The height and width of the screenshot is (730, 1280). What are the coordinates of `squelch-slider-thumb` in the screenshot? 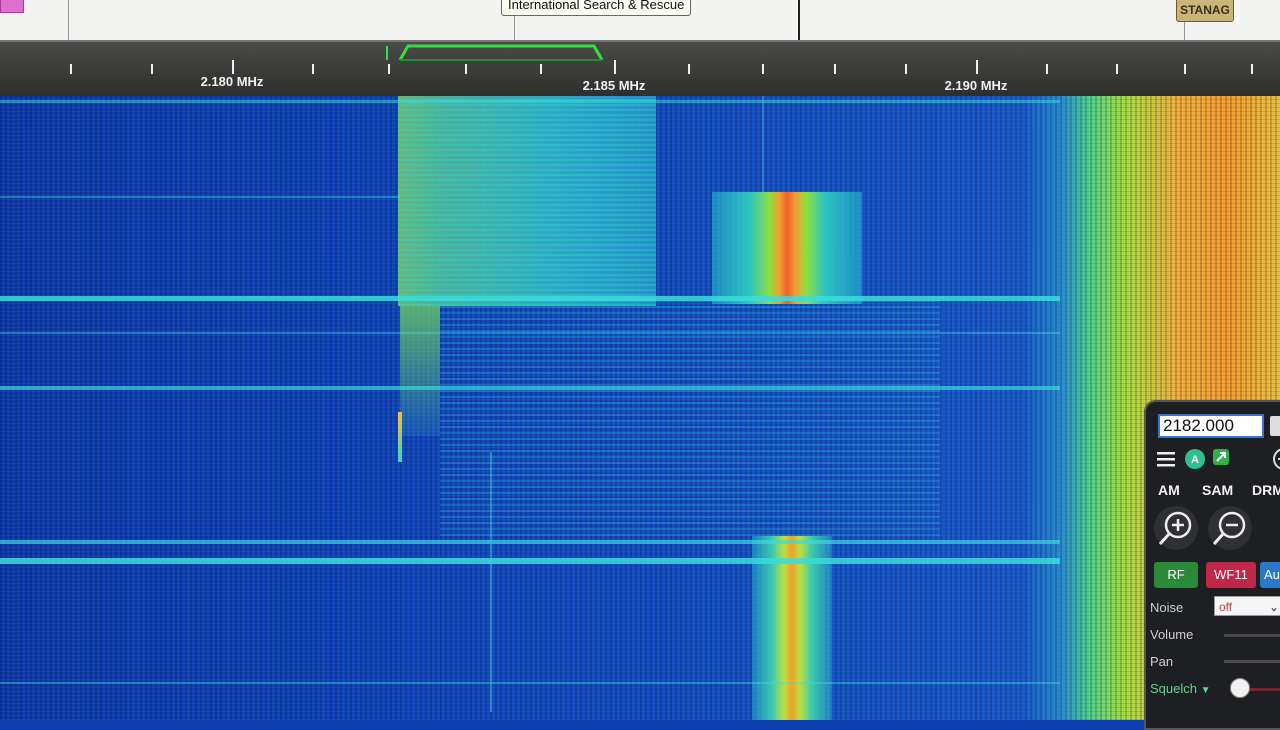 It's located at (1240, 688).